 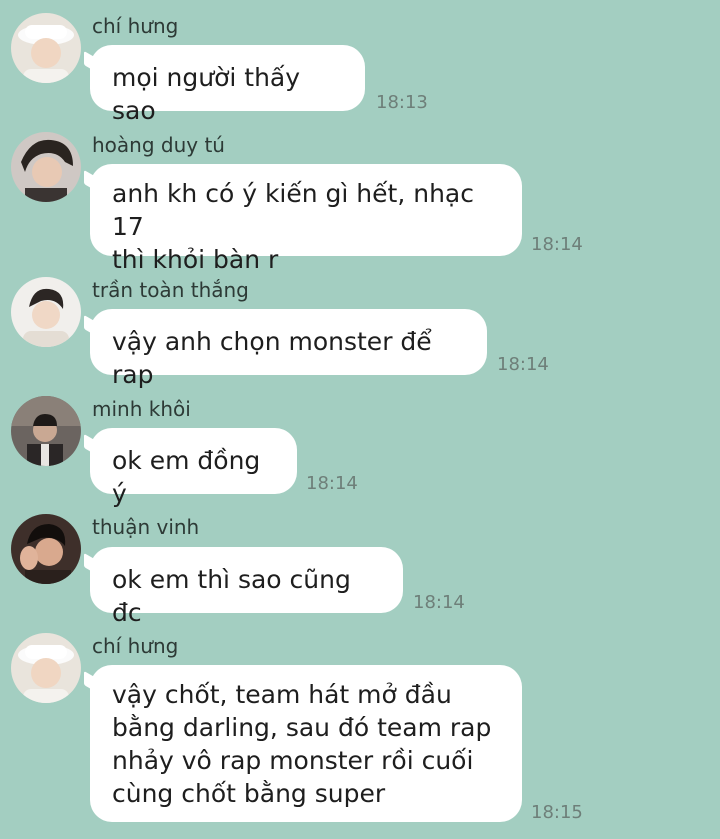 What do you see at coordinates (170, 290) in the screenshot?
I see `sender-name: trần toàn thắng` at bounding box center [170, 290].